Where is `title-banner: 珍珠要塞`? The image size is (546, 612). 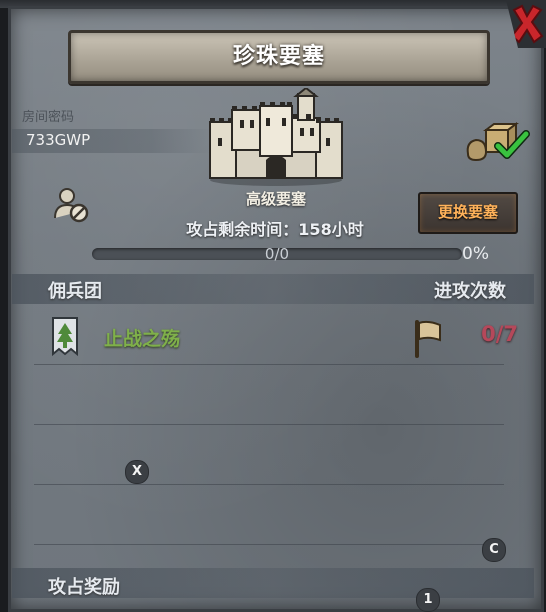
title-banner: 珍珠要塞 is located at coordinates (279, 57).